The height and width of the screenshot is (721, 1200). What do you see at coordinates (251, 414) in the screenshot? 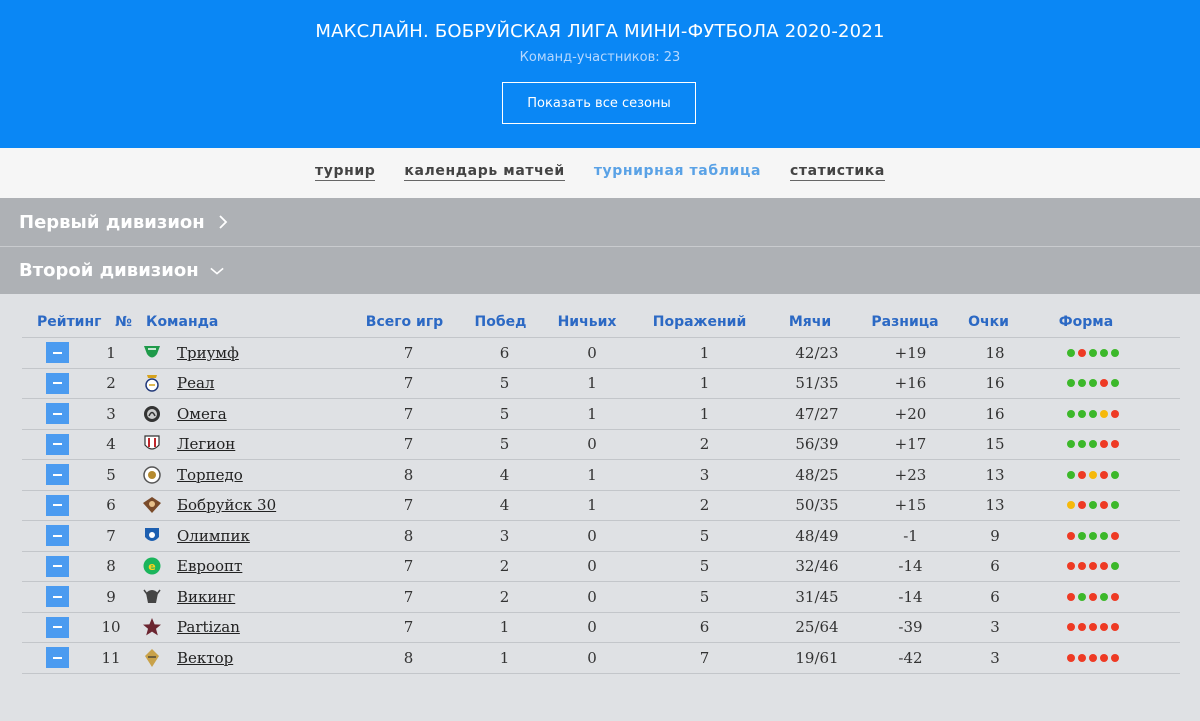
I see `team-cell: Омега` at bounding box center [251, 414].